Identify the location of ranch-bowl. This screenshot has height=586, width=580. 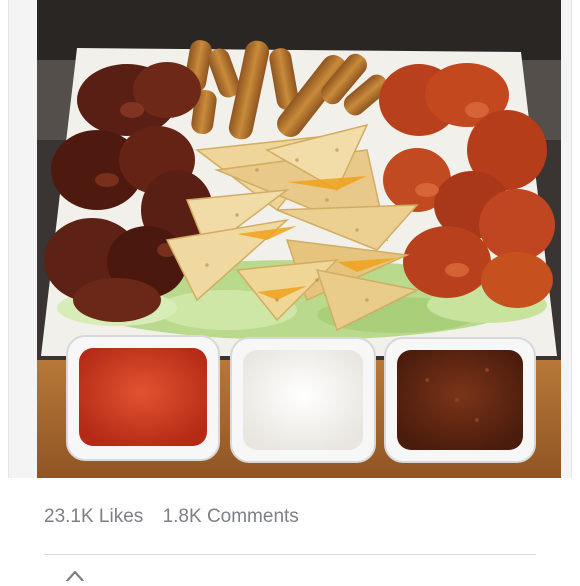
(303, 400).